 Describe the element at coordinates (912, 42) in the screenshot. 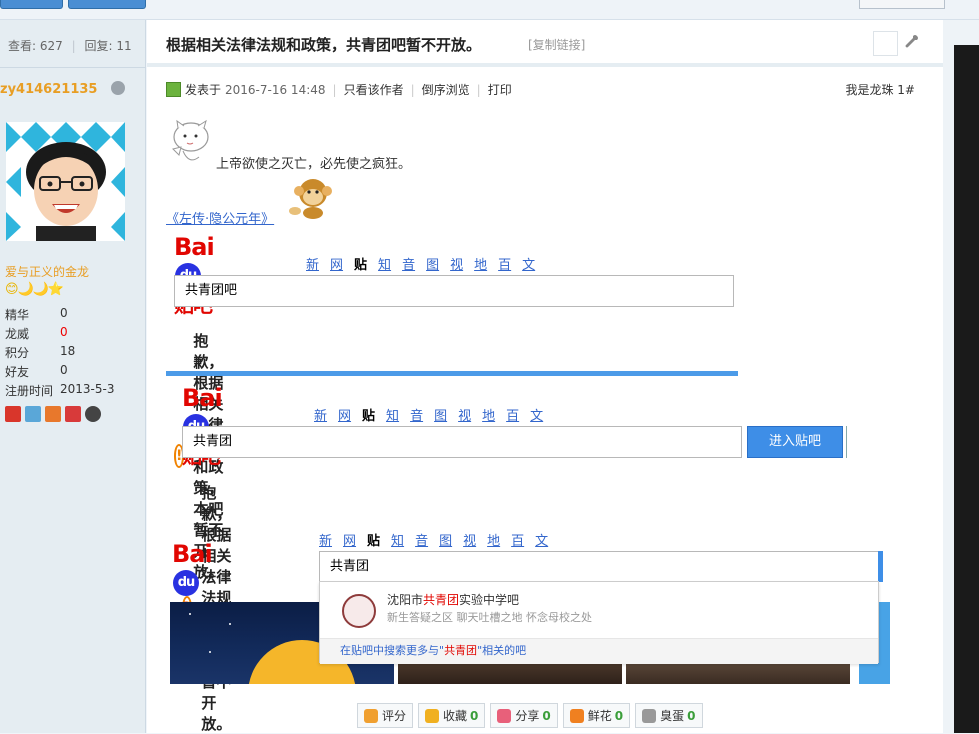

I see `wrench-icon` at that location.